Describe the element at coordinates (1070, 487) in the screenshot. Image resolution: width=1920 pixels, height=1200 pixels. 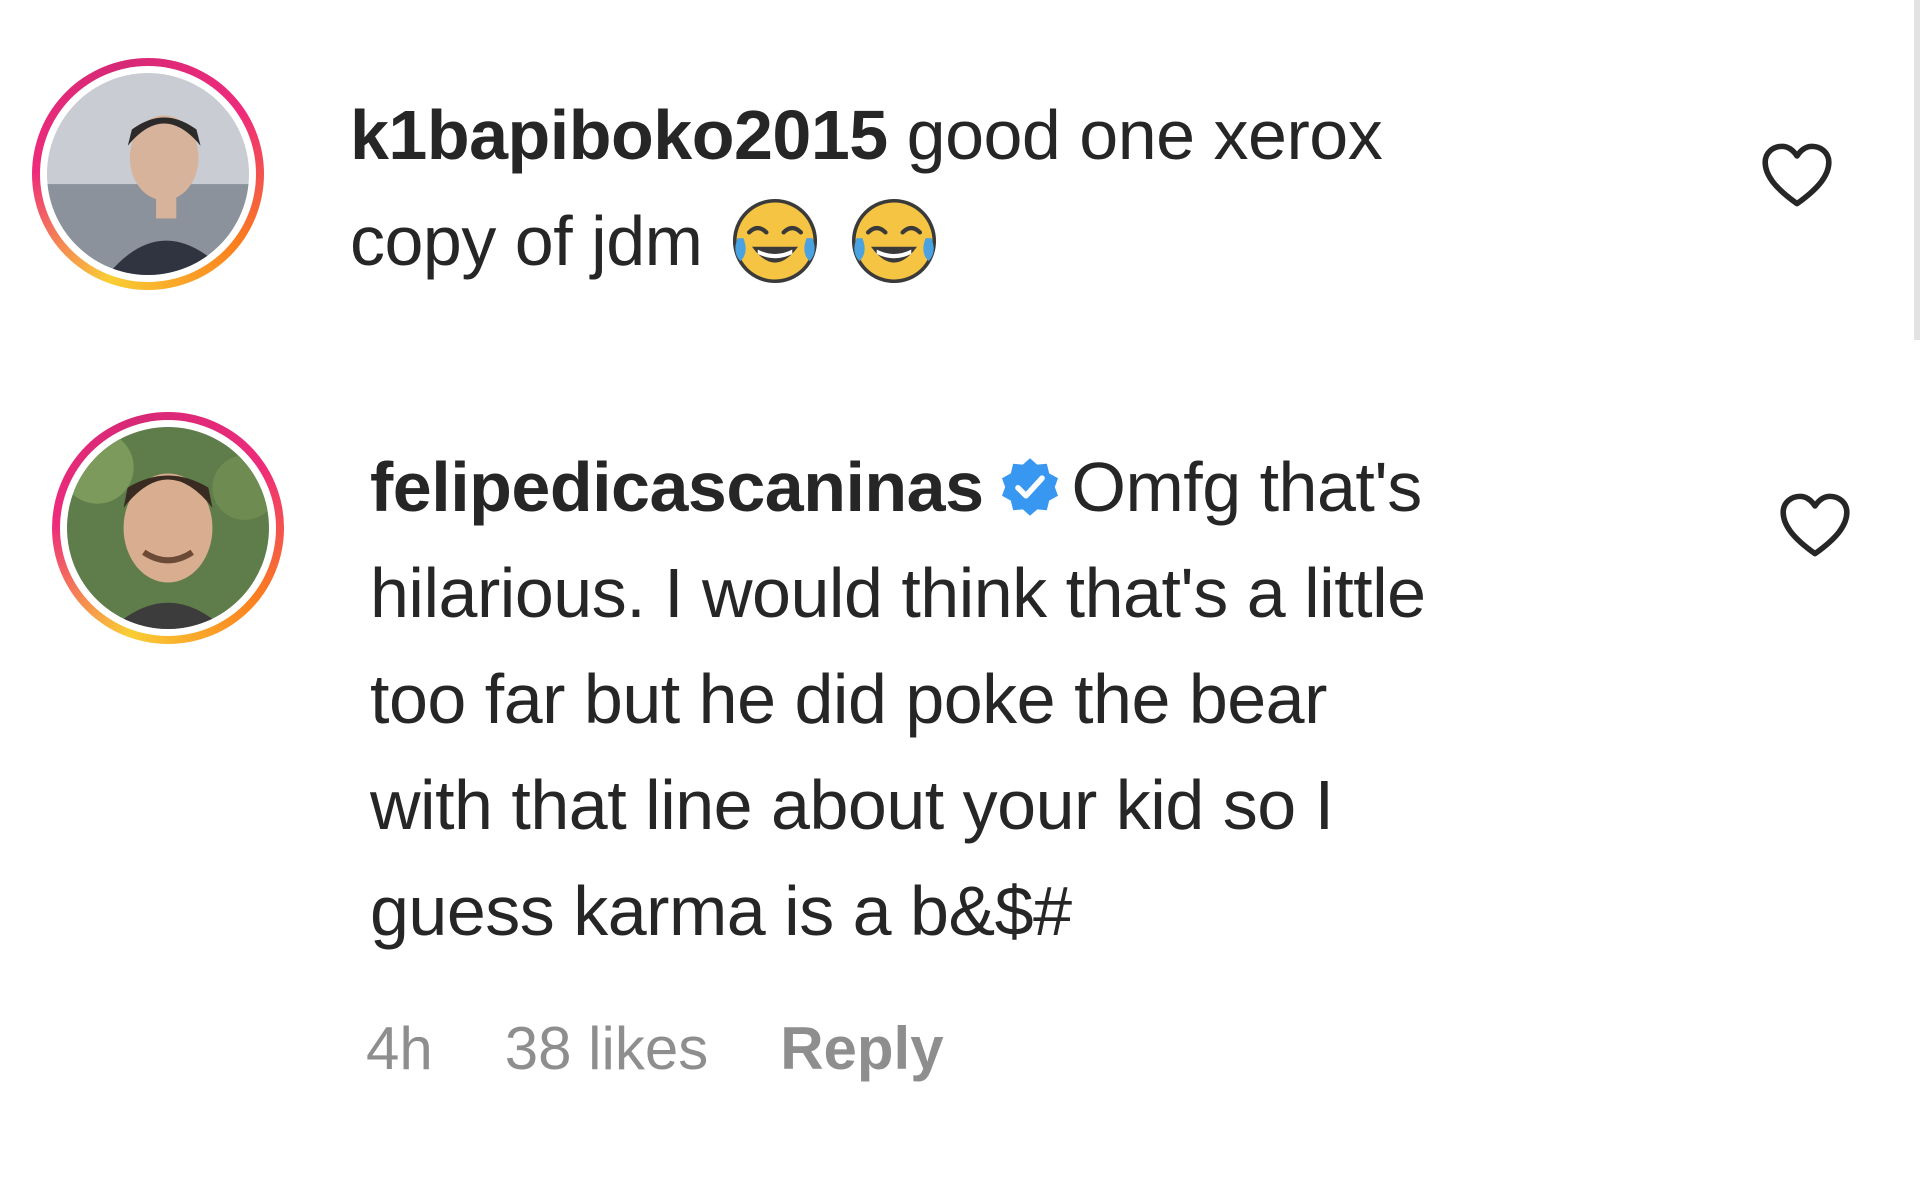
I see `comment-line: felipedicascaninas Omfg that's` at that location.